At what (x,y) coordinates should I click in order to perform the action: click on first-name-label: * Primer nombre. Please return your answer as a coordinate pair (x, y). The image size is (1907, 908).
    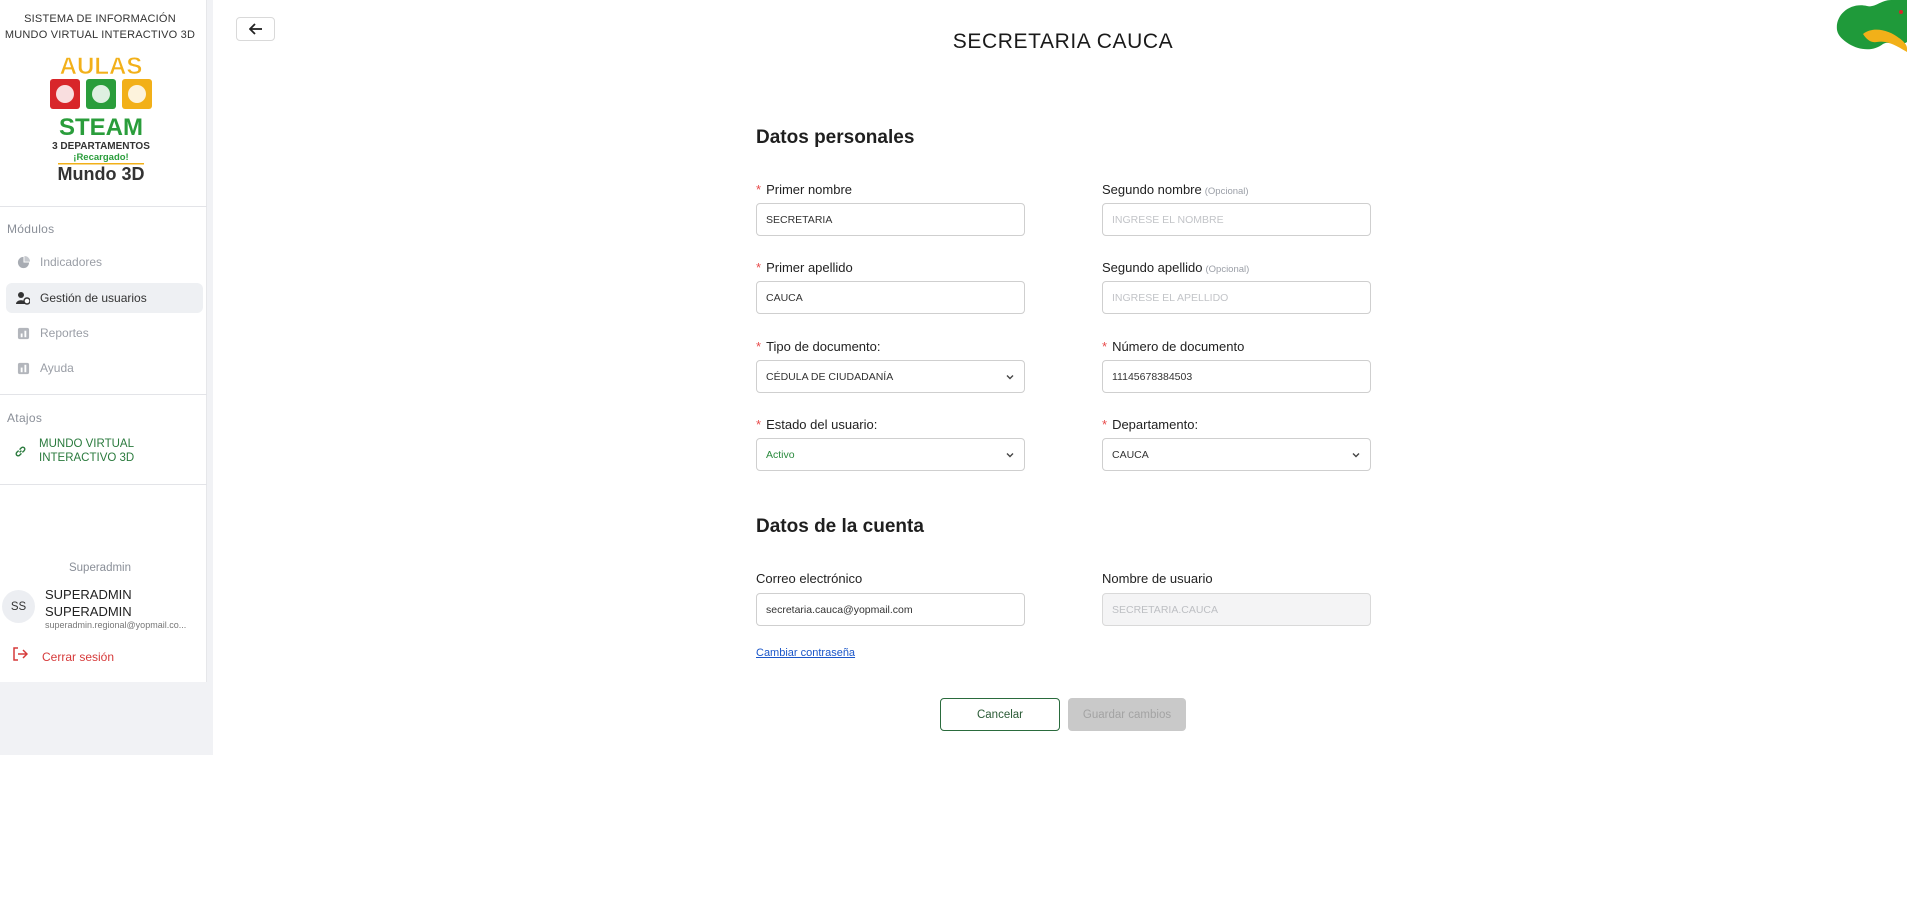
    Looking at the image, I should click on (804, 189).